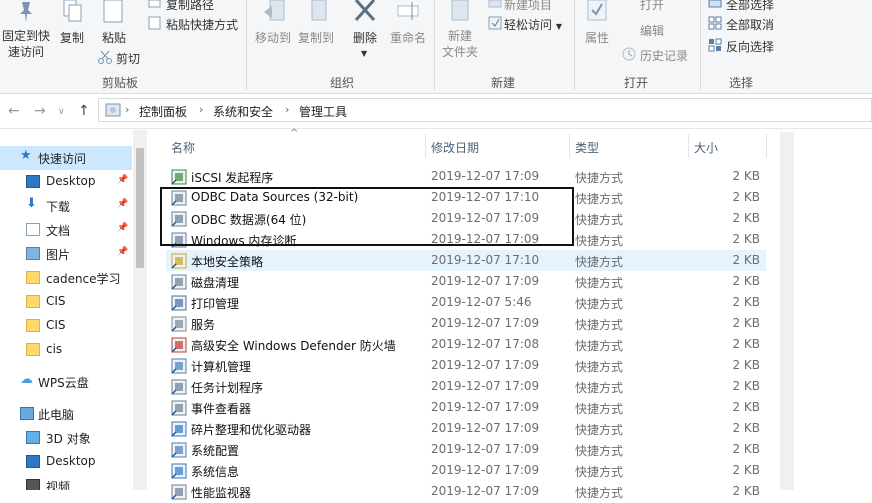 The image size is (872, 503). What do you see at coordinates (455, 147) in the screenshot?
I see `column-date: 修改日期` at bounding box center [455, 147].